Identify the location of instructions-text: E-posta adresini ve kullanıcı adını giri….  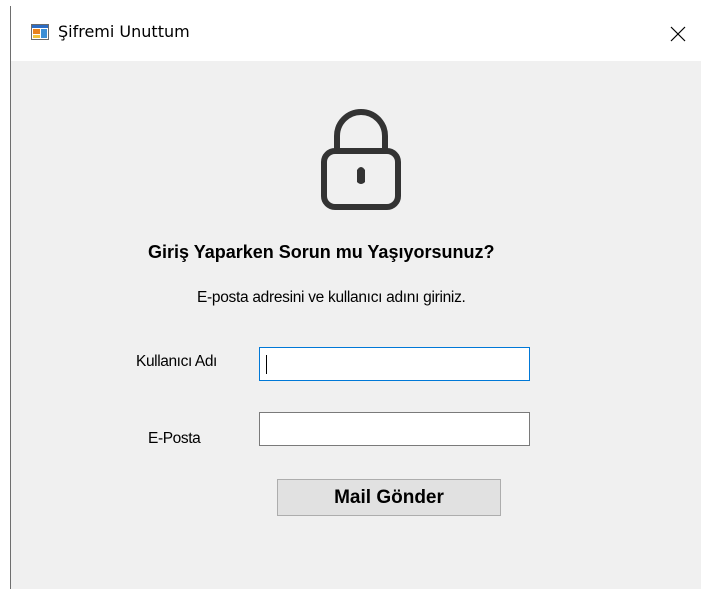
(331, 297).